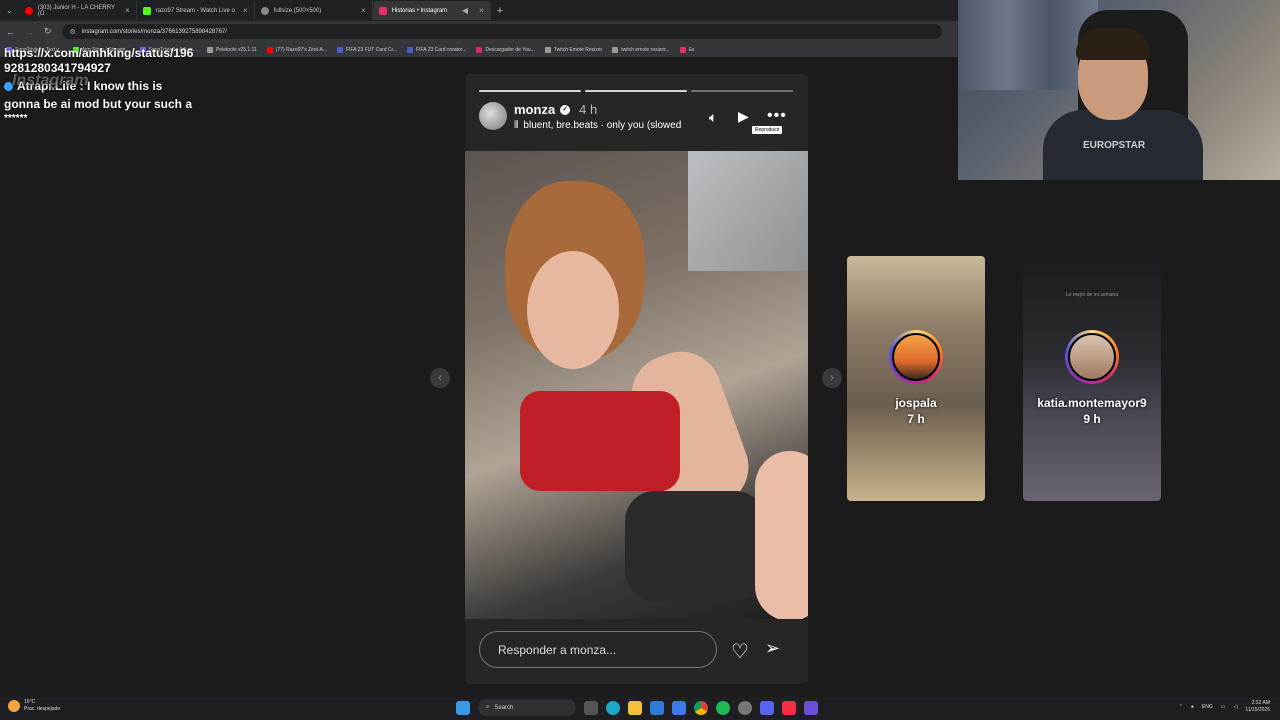  Describe the element at coordinates (1235, 707) in the screenshot. I see `volume-icon: ◁` at that location.